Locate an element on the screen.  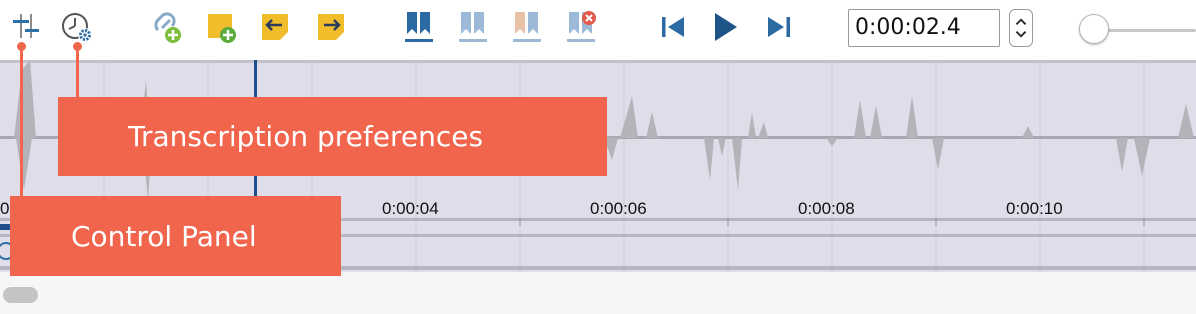
note-arrow-left-icon is located at coordinates (275, 27).